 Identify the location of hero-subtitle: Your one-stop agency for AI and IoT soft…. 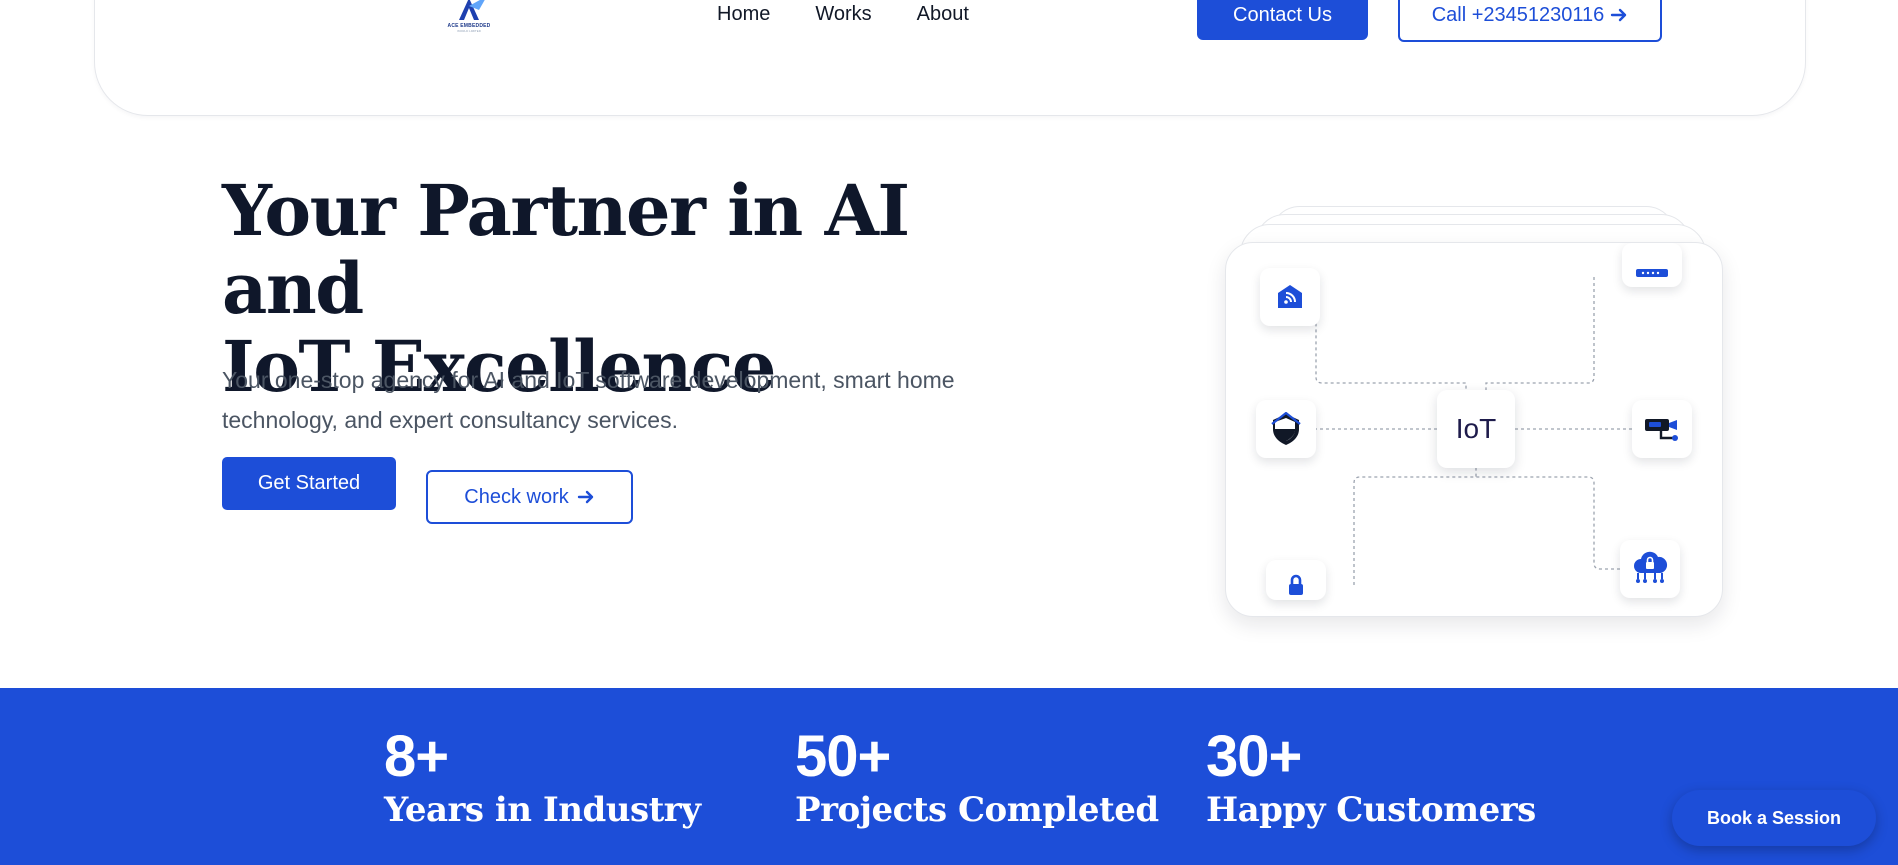
(647, 400).